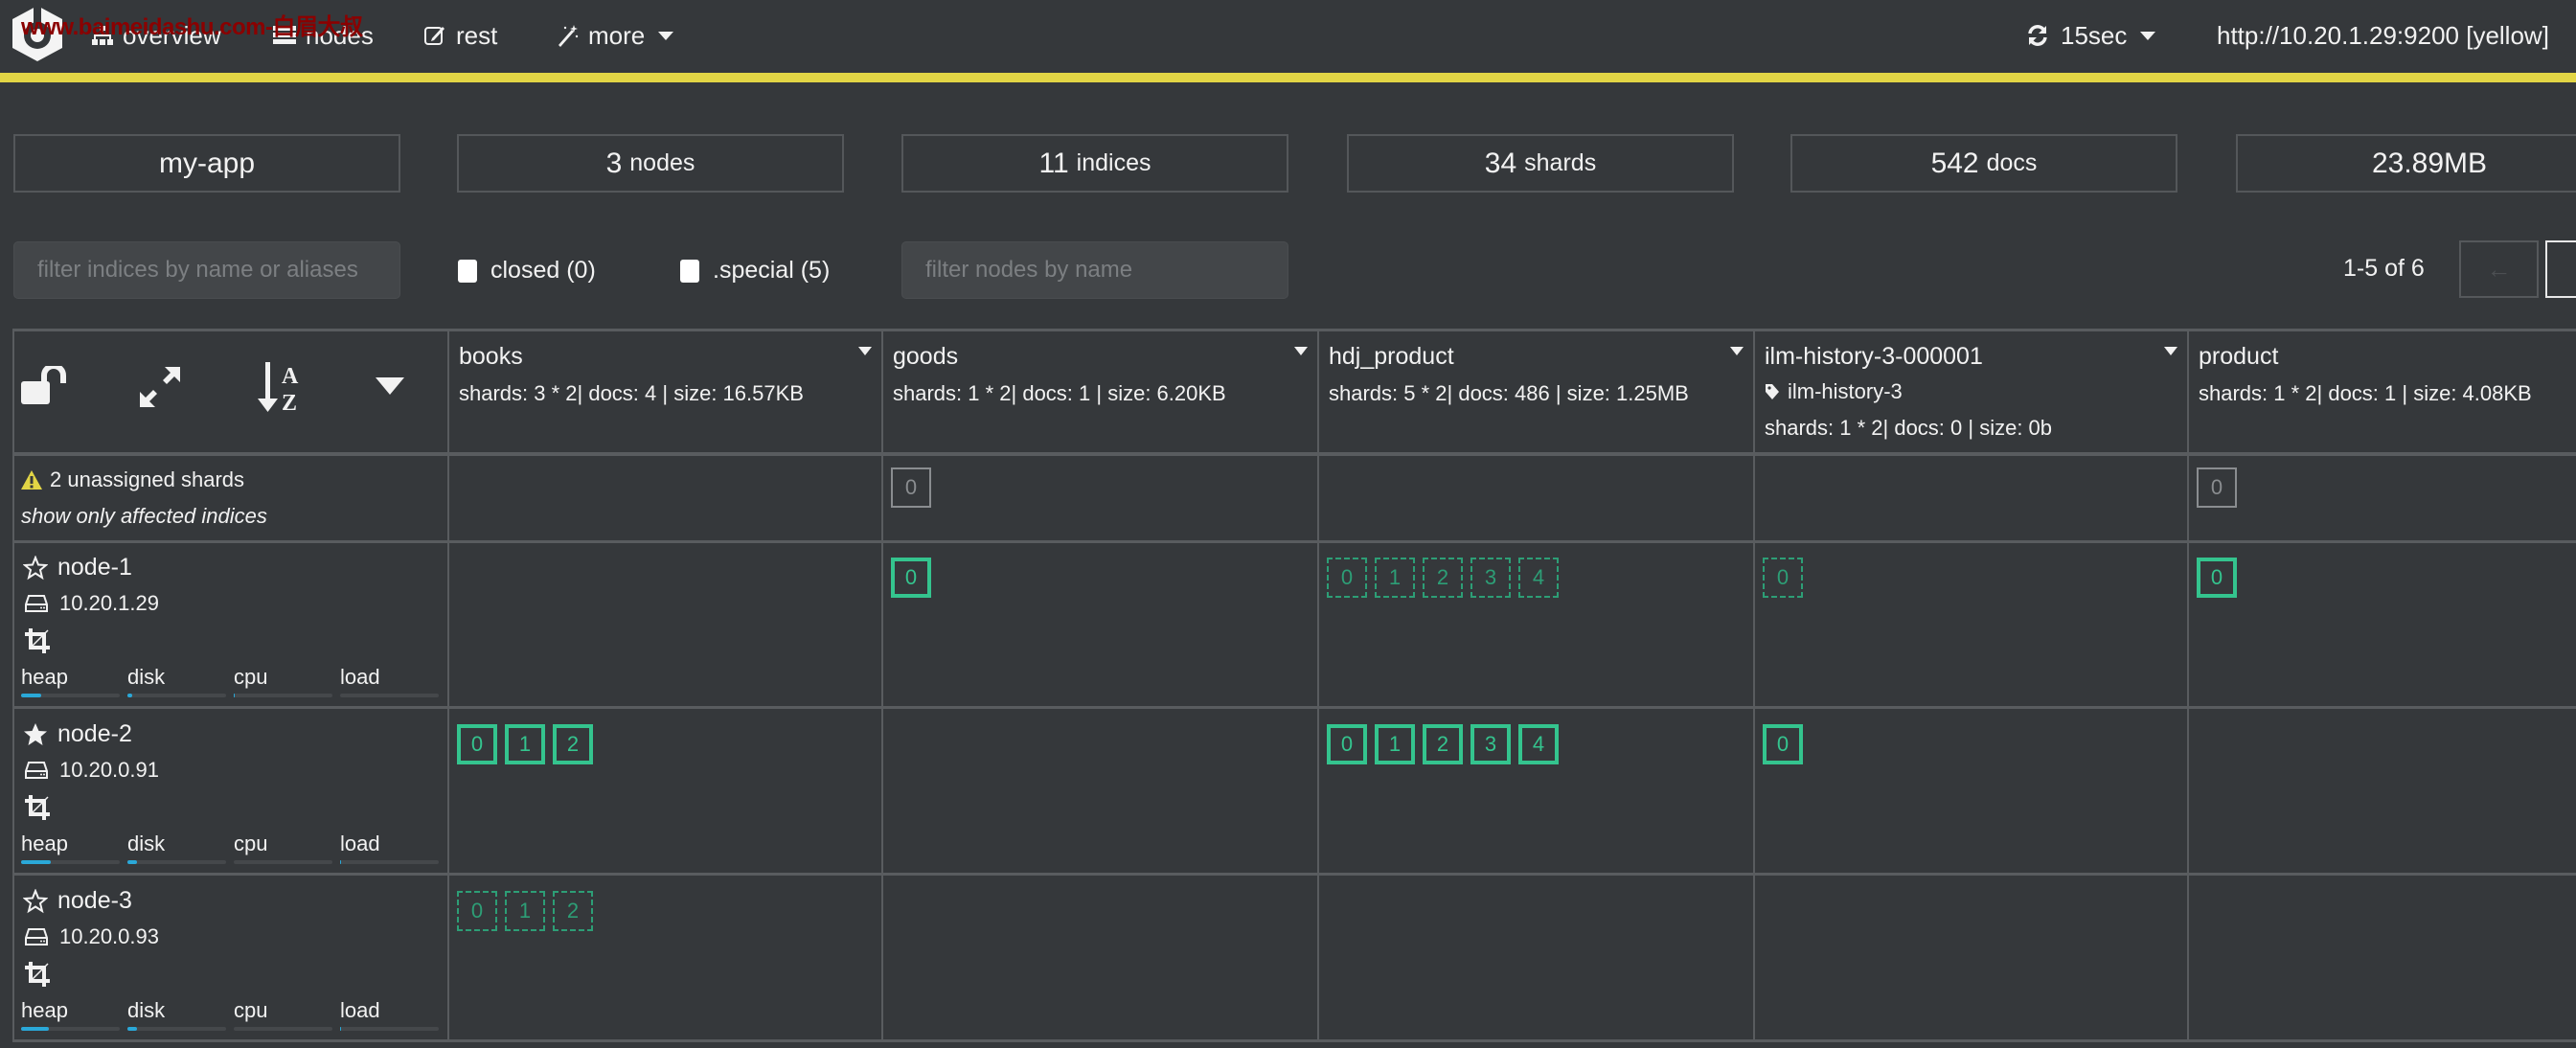 The width and height of the screenshot is (2576, 1048). I want to click on filter-nodes-input, so click(1094, 270).